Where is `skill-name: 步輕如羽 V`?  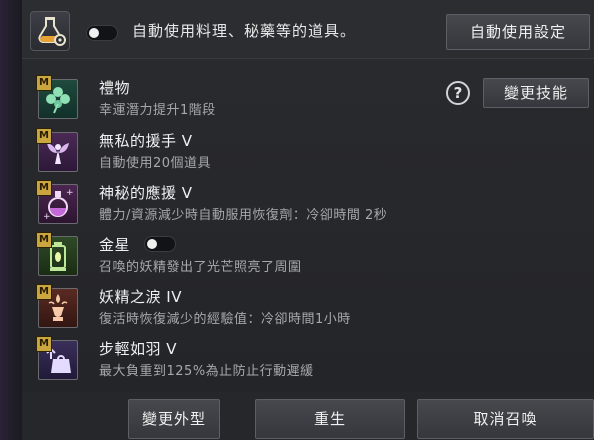
skill-name: 步輕如羽 V is located at coordinates (138, 349).